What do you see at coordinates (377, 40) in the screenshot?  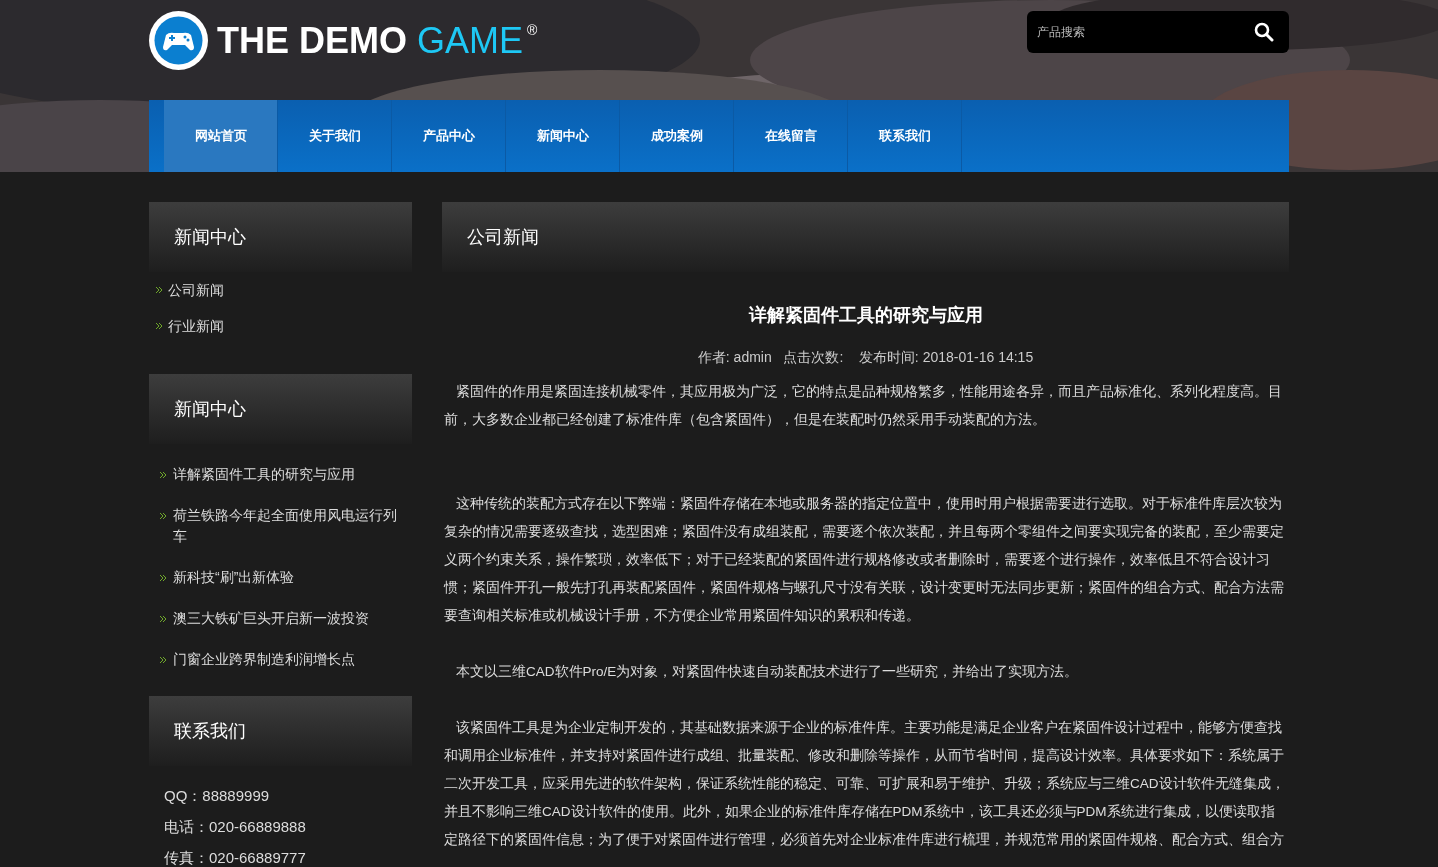 I see `logo-text: THE DEMO GAME®` at bounding box center [377, 40].